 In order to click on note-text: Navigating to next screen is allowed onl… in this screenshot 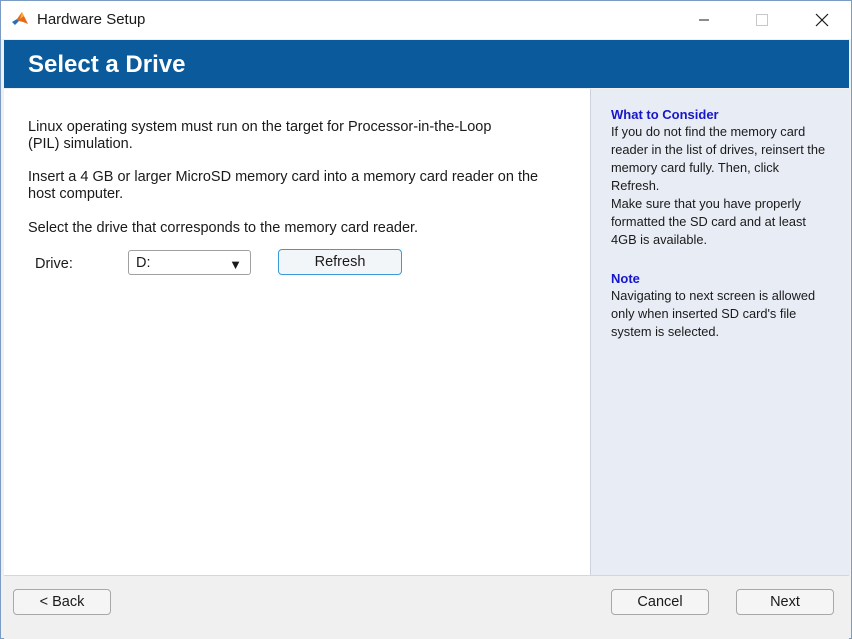, I will do `click(727, 314)`.